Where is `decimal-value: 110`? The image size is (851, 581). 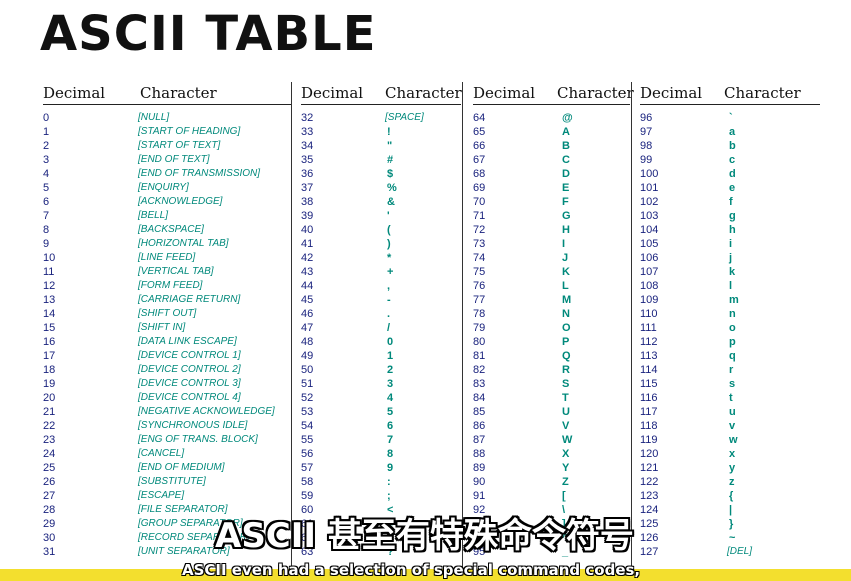 decimal-value: 110 is located at coordinates (649, 314).